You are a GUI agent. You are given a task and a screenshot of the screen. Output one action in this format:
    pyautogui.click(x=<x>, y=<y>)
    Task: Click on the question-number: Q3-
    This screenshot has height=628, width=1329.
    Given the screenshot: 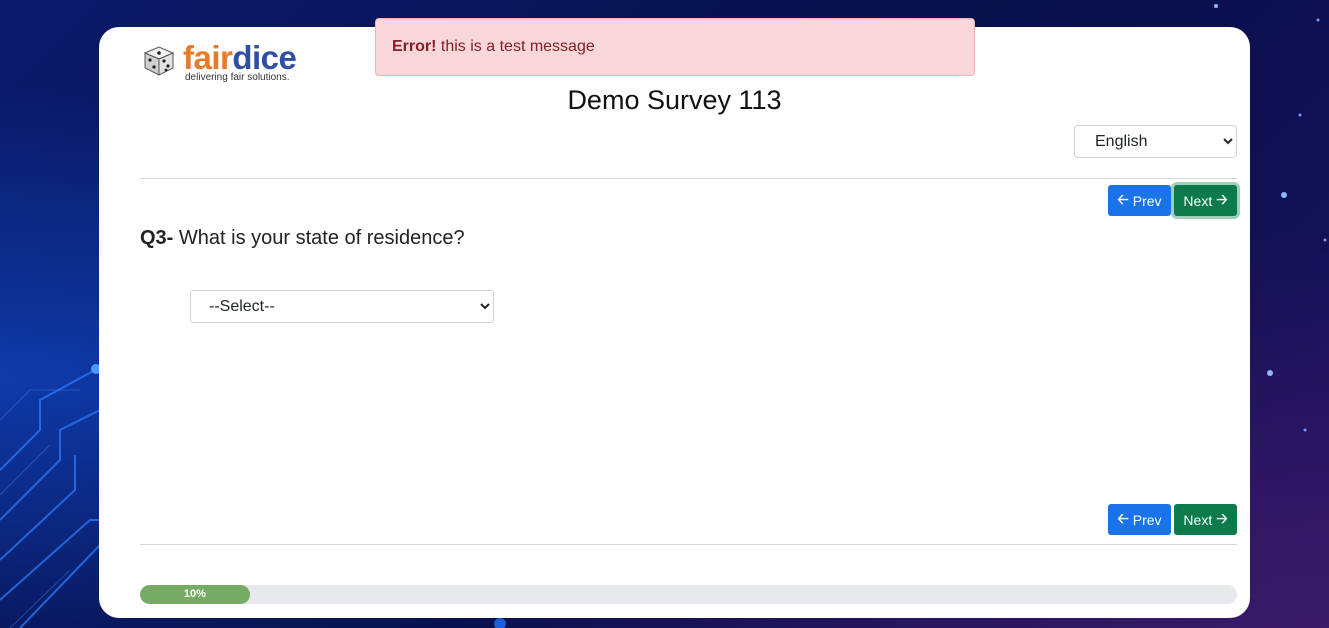 What is the action you would take?
    pyautogui.click(x=157, y=238)
    